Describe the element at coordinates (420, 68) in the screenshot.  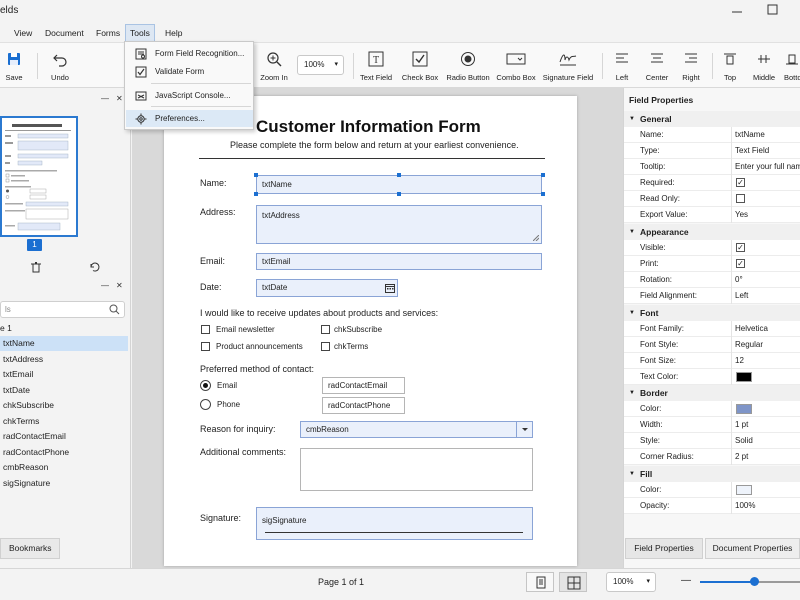
I see `check-box-button: Check Box` at that location.